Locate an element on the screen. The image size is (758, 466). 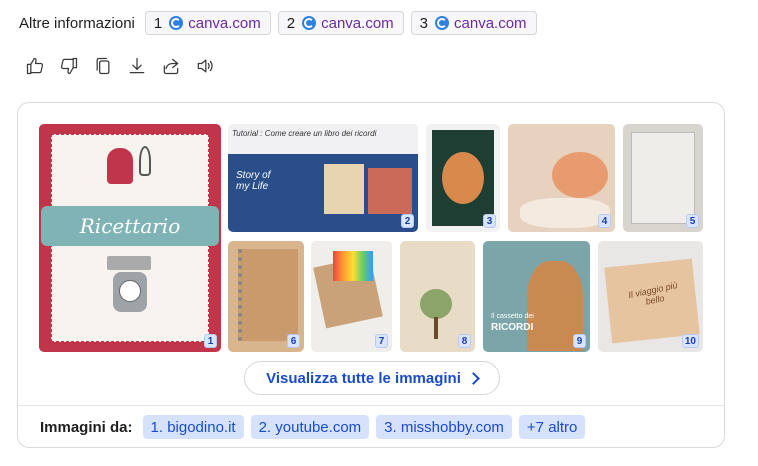
image-thumbnail-8: 8 is located at coordinates (437, 296).